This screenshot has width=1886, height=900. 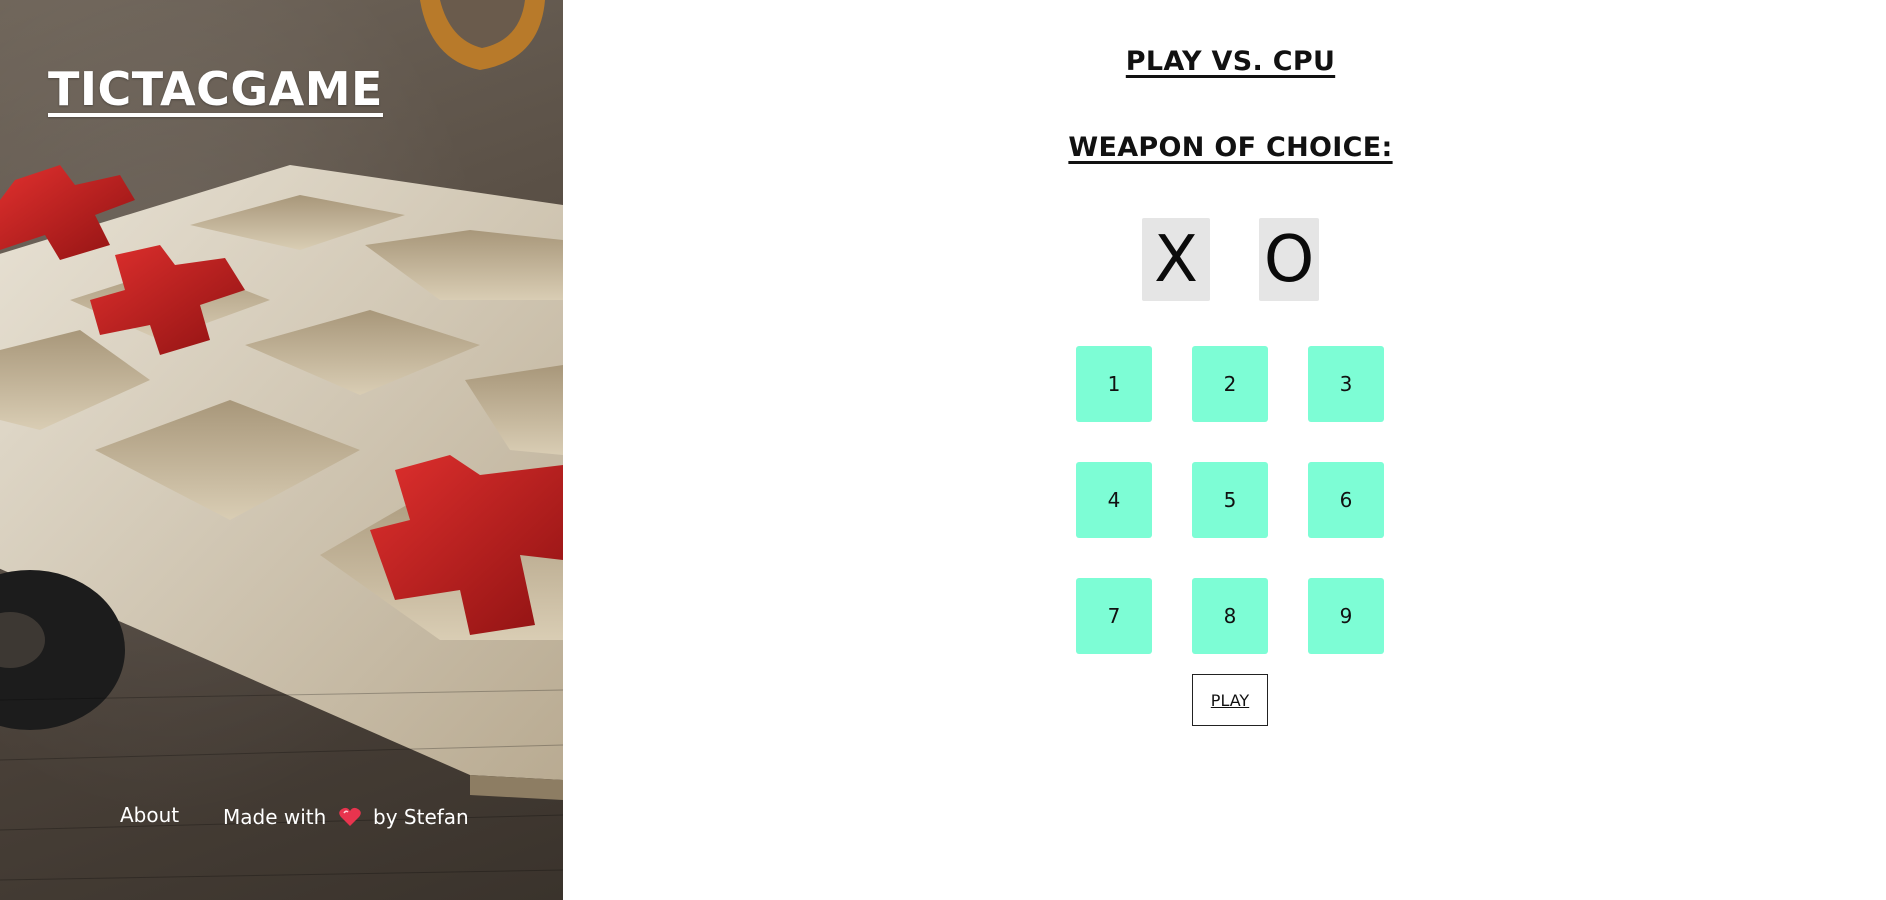 What do you see at coordinates (1176, 259) in the screenshot?
I see `weapon-x-button: X` at bounding box center [1176, 259].